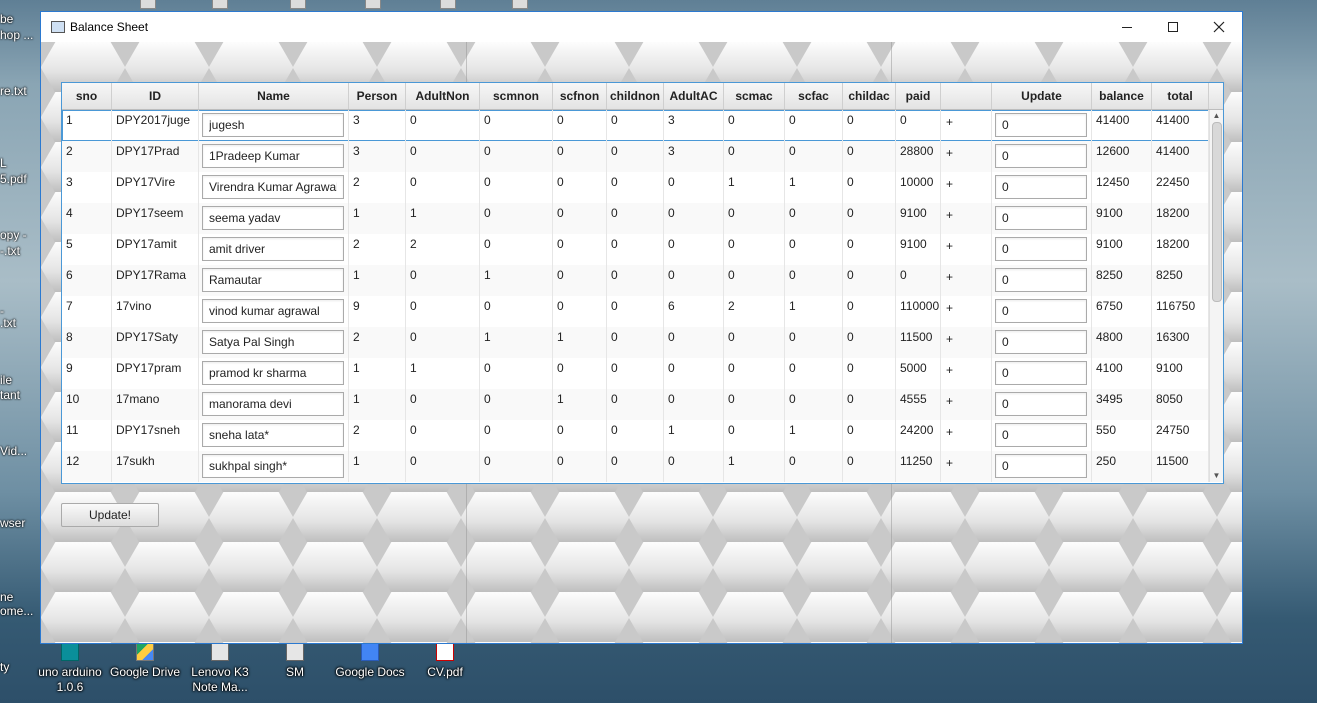  What do you see at coordinates (694, 96) in the screenshot?
I see `column-header-adultac: AdultAC` at bounding box center [694, 96].